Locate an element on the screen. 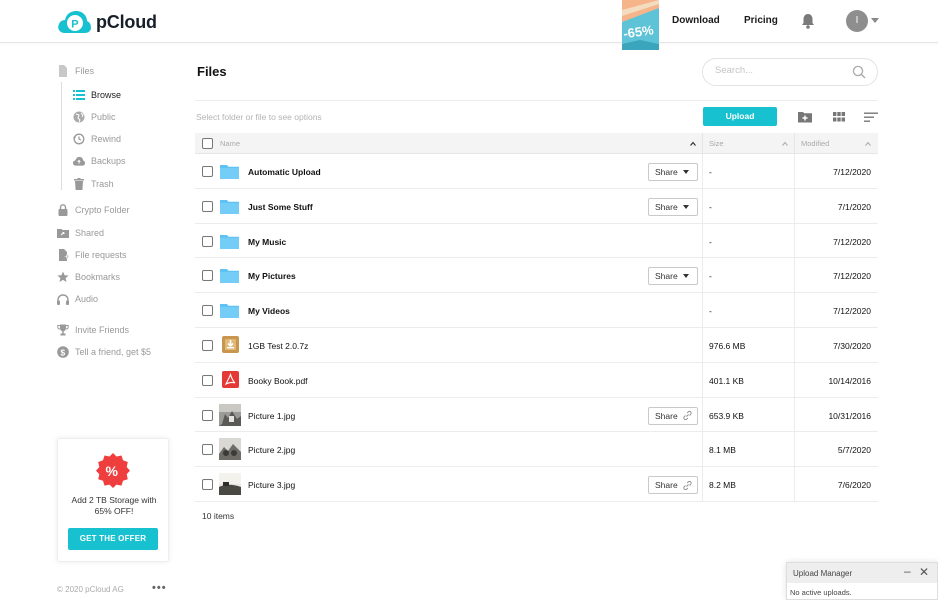 This screenshot has width=938, height=600. sidebar-item-trash: Trash is located at coordinates (93, 184).